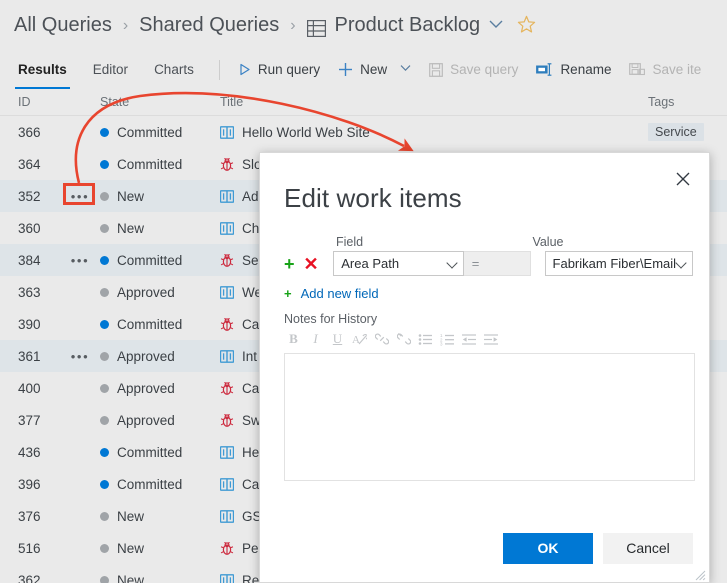  Describe the element at coordinates (408, 25) in the screenshot. I see `breadcrumb-current-query: Product Backlog` at that location.